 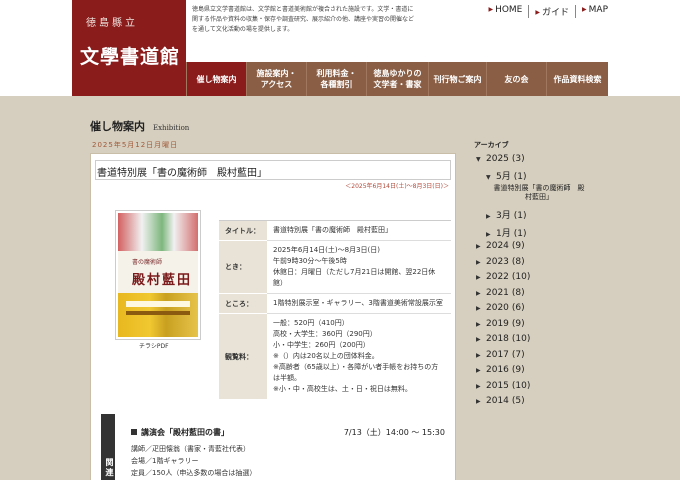 I want to click on archive-item: ▶ 2022 (10), so click(x=503, y=277).